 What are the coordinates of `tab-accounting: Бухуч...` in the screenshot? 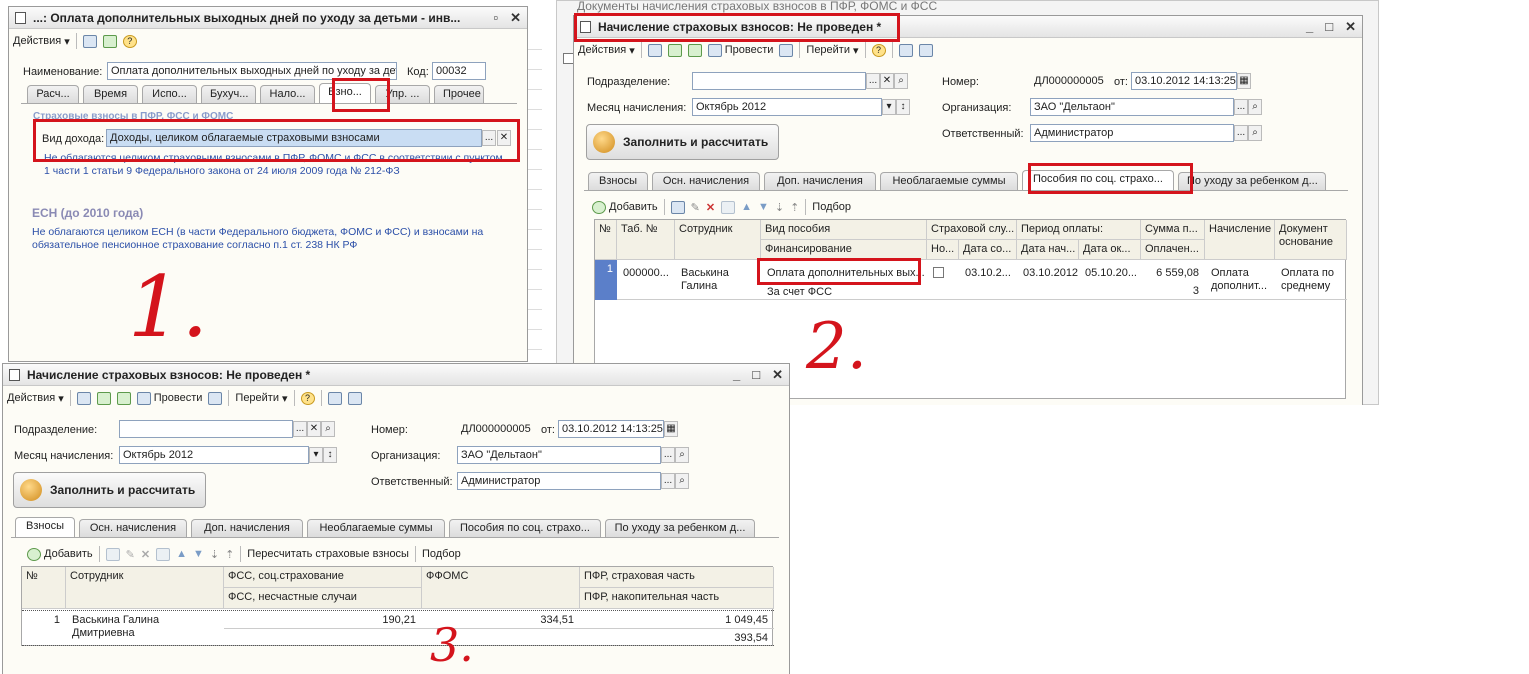 It's located at (228, 94).